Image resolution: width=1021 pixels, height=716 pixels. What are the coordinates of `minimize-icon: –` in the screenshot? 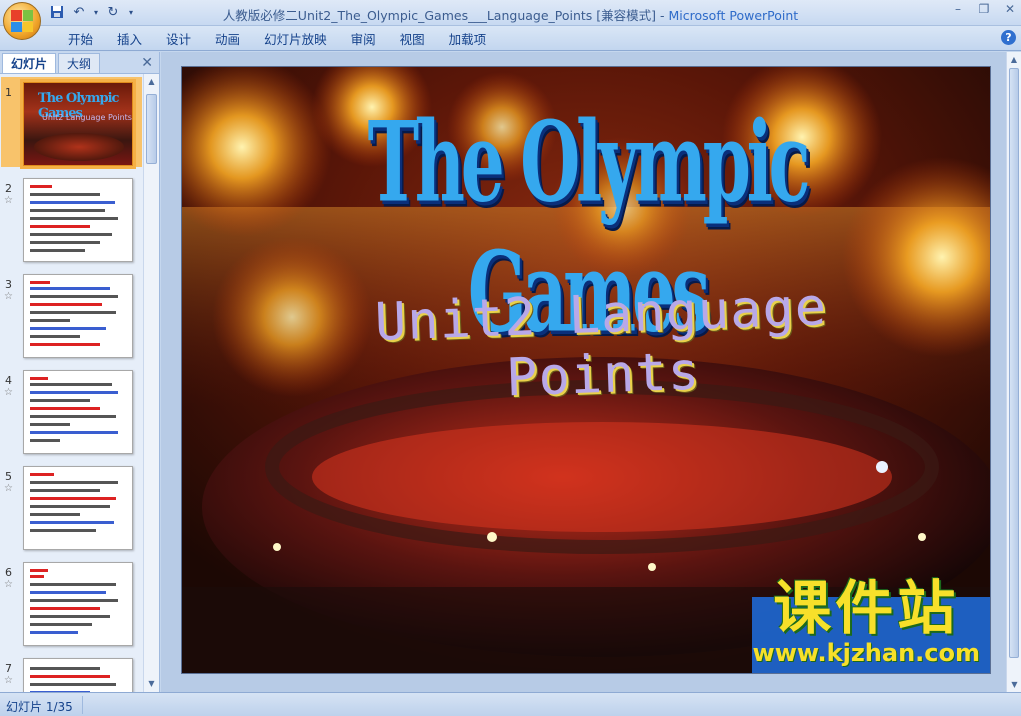 It's located at (958, 9).